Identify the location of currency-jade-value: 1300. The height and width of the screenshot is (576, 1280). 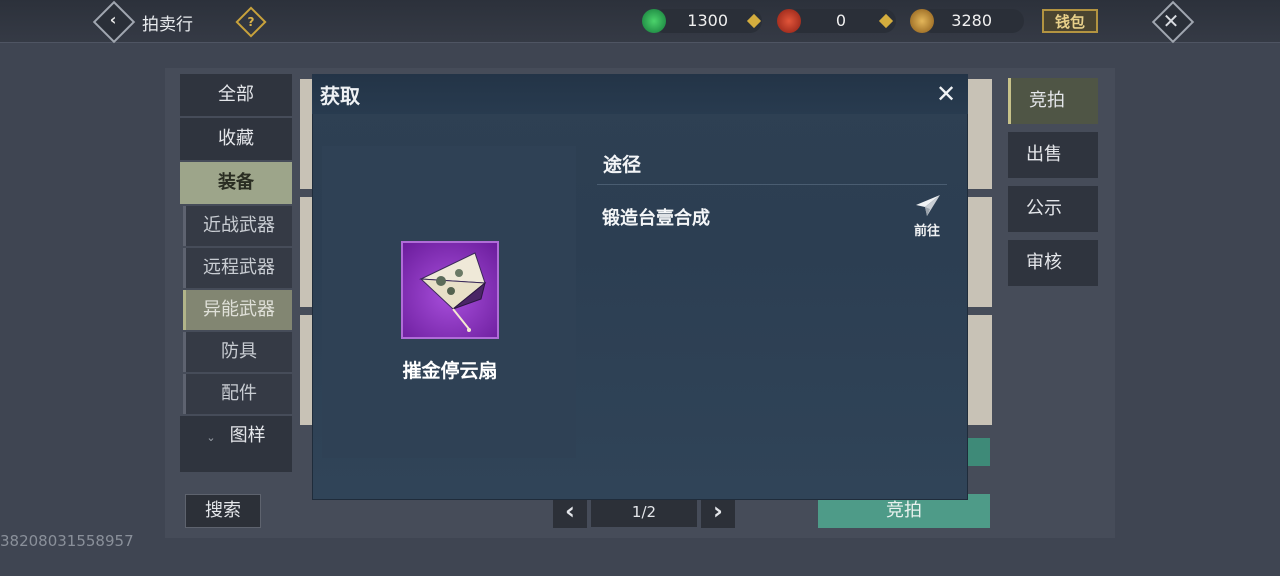
(707, 20).